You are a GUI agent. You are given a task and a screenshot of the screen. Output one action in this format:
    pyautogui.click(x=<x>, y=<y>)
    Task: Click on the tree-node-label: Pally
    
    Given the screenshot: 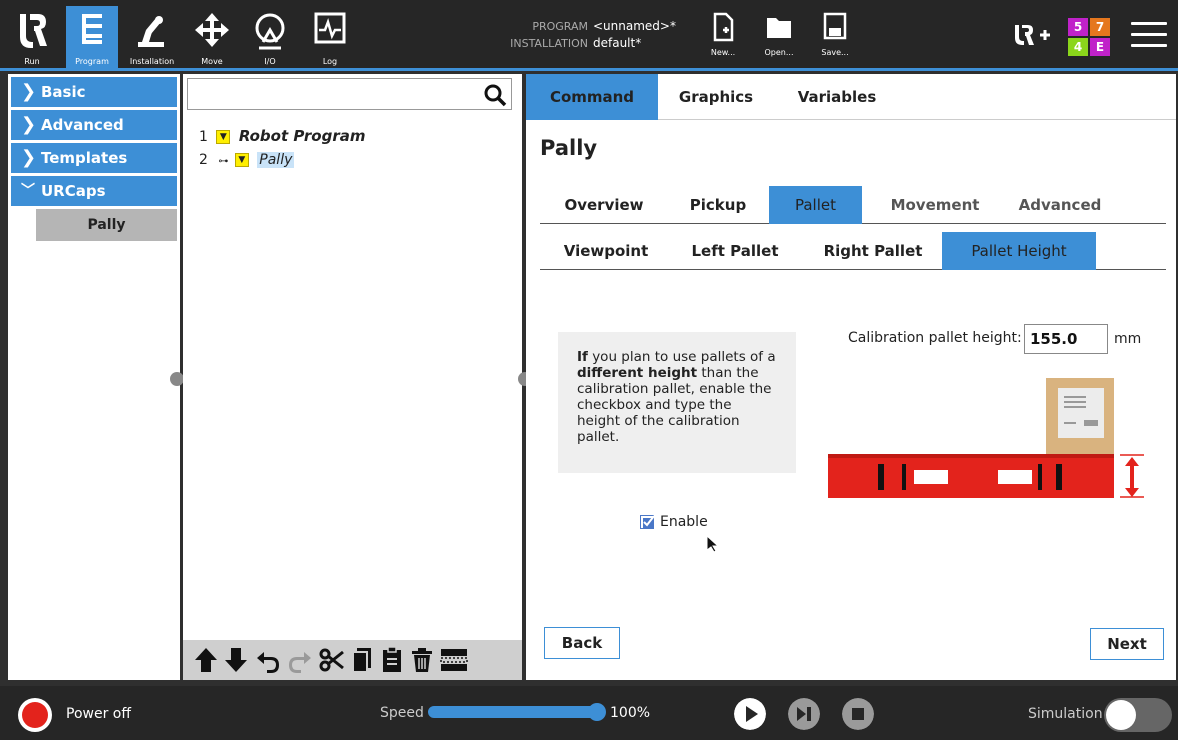 What is the action you would take?
    pyautogui.click(x=276, y=160)
    